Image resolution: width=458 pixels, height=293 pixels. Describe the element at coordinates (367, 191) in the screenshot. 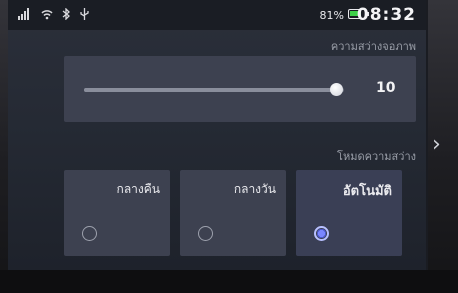

I see `mode-option-label: อัตโนมัติ` at that location.